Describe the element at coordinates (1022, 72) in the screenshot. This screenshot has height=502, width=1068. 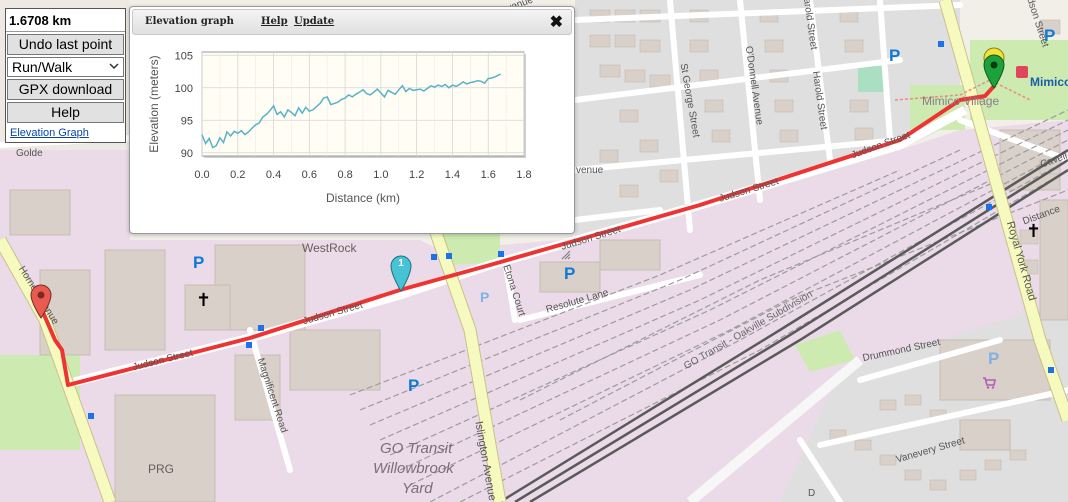
I see `station-icon` at that location.